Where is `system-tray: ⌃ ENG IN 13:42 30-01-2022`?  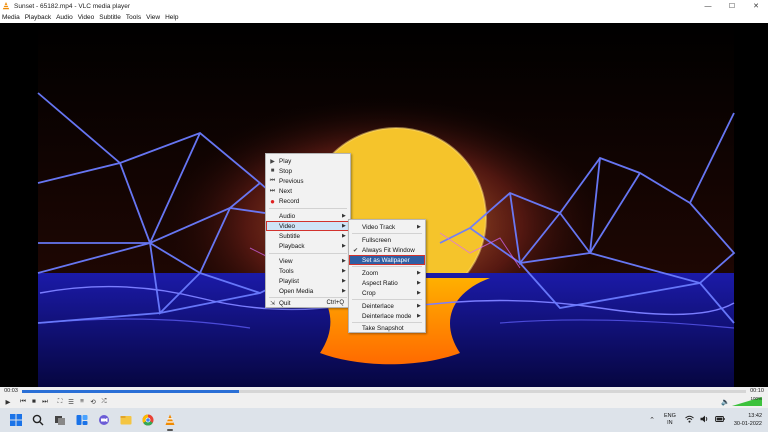
system-tray: ⌃ ENG IN 13:42 30-01-2022 is located at coordinates (704, 420).